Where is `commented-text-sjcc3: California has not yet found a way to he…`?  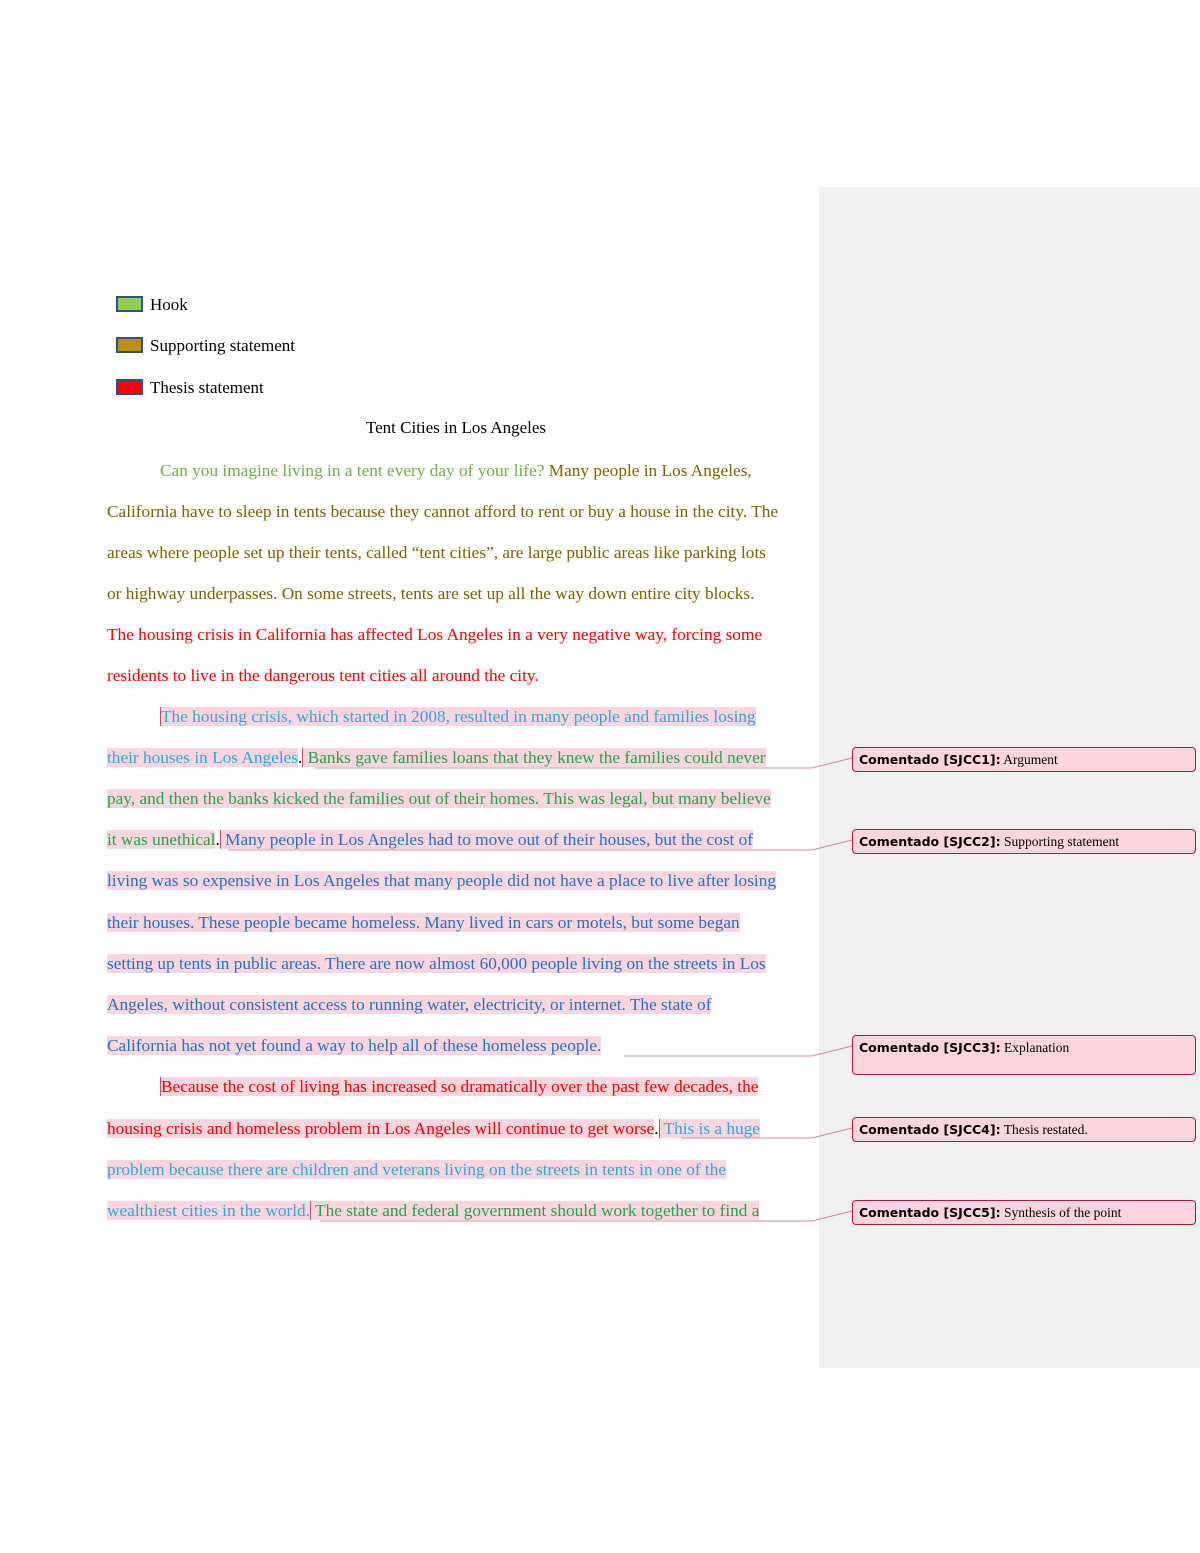 commented-text-sjcc3: California has not yet found a way to he… is located at coordinates (354, 1045).